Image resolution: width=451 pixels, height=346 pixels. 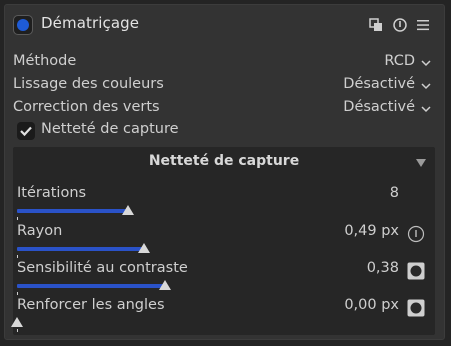 I want to click on slider-label: Renforcer les angles, so click(x=91, y=305).